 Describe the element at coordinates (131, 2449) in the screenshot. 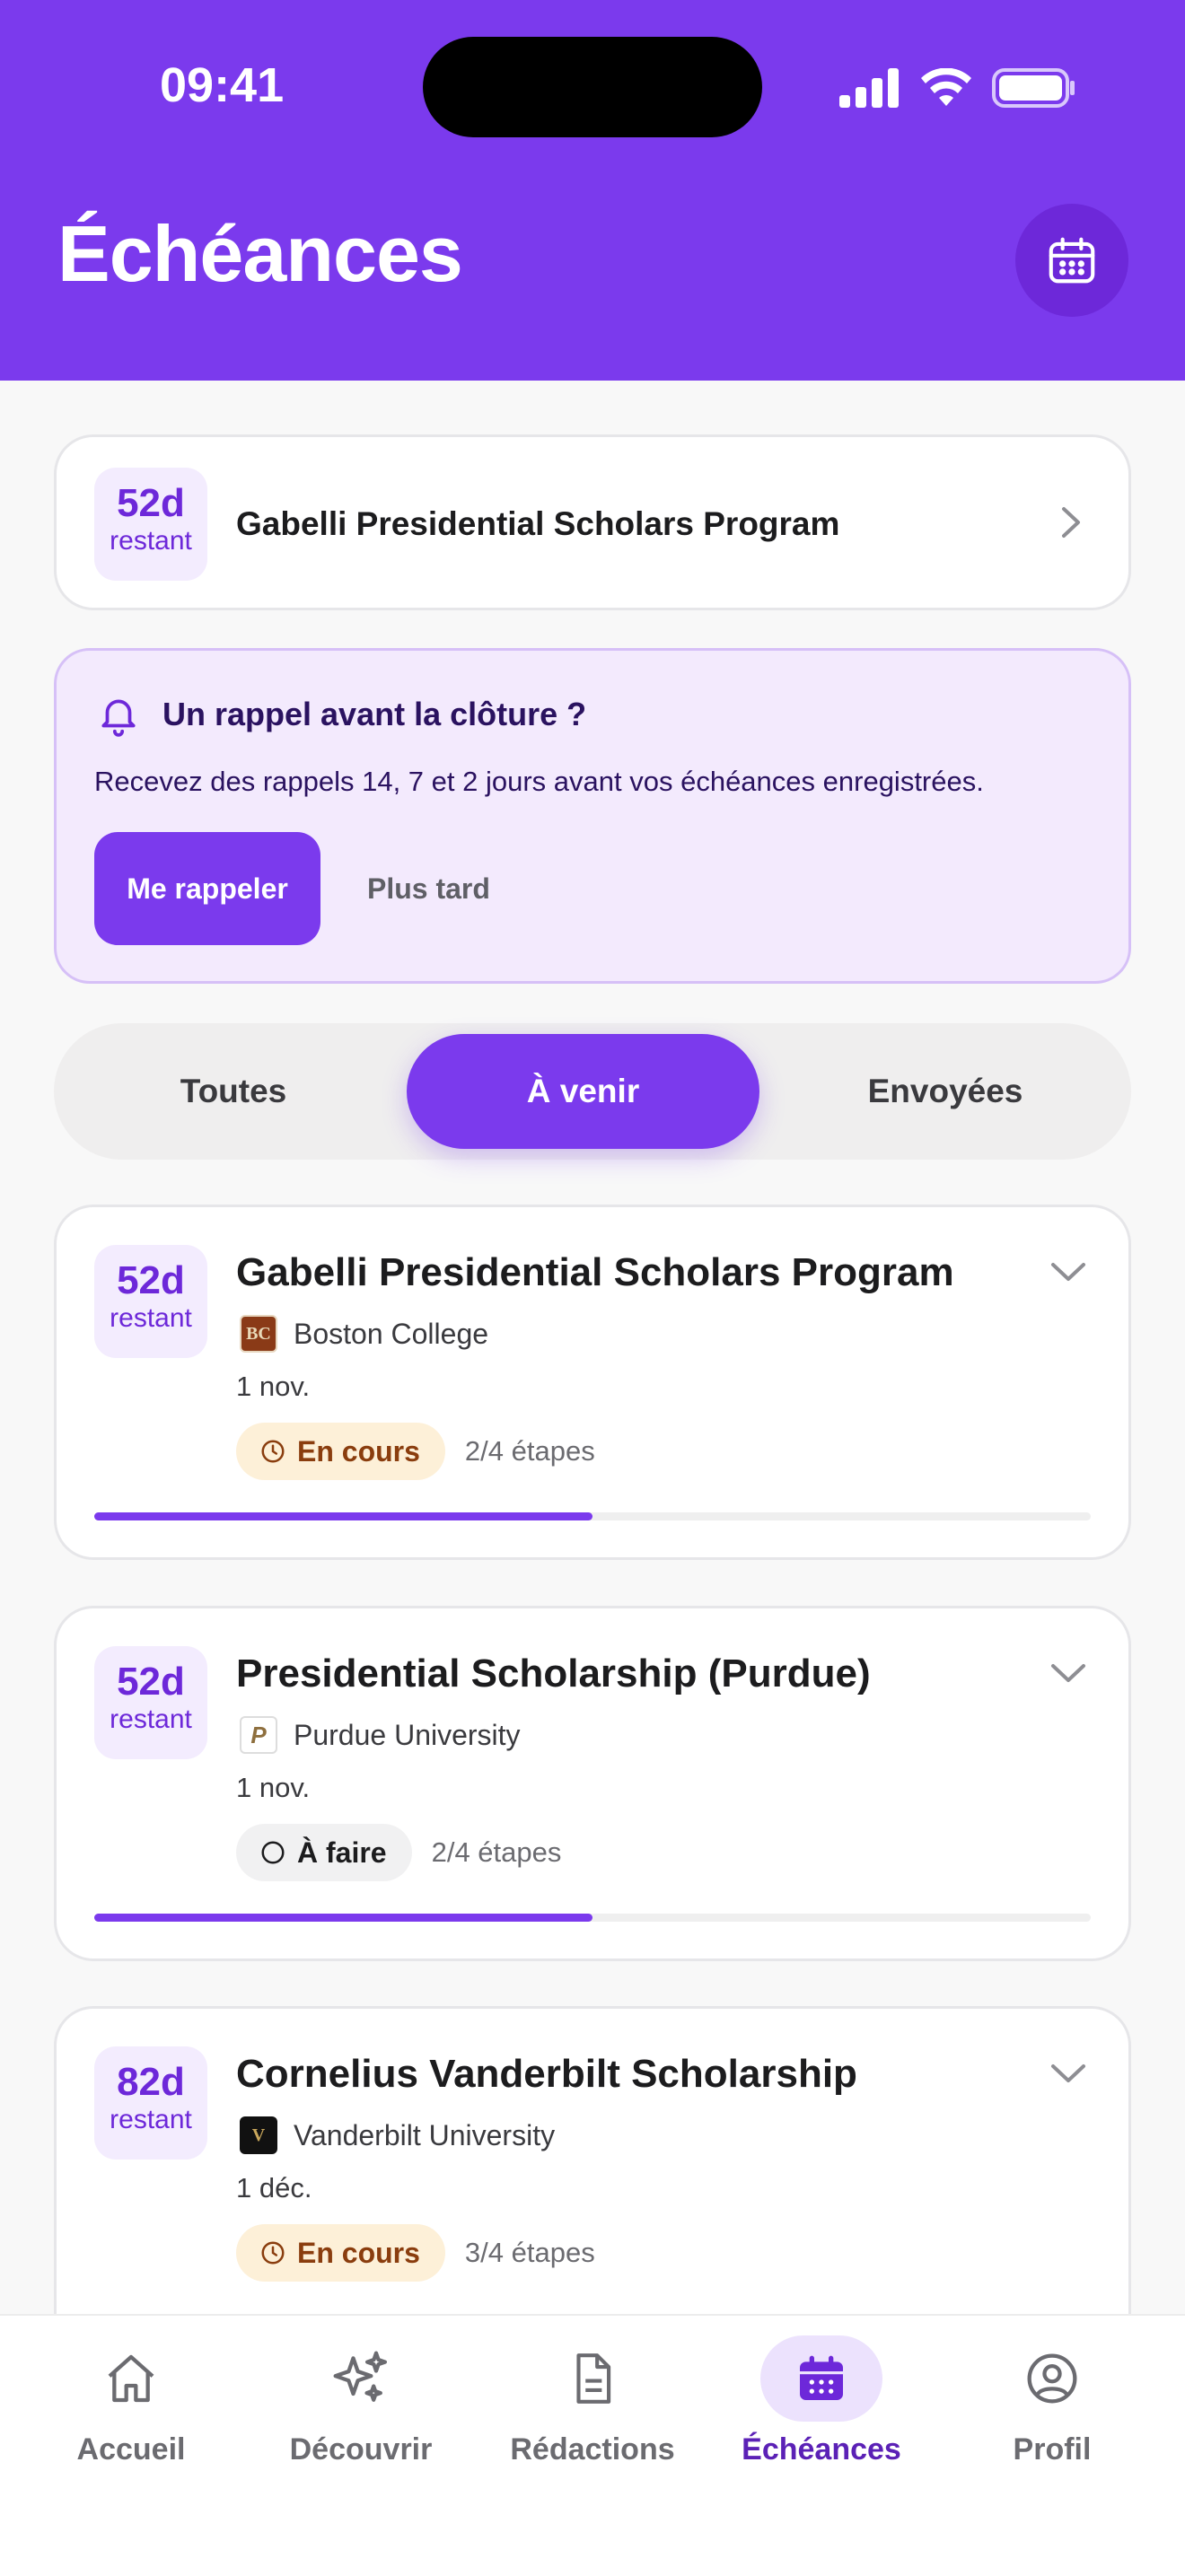

I see `tab-label: Accueil` at that location.